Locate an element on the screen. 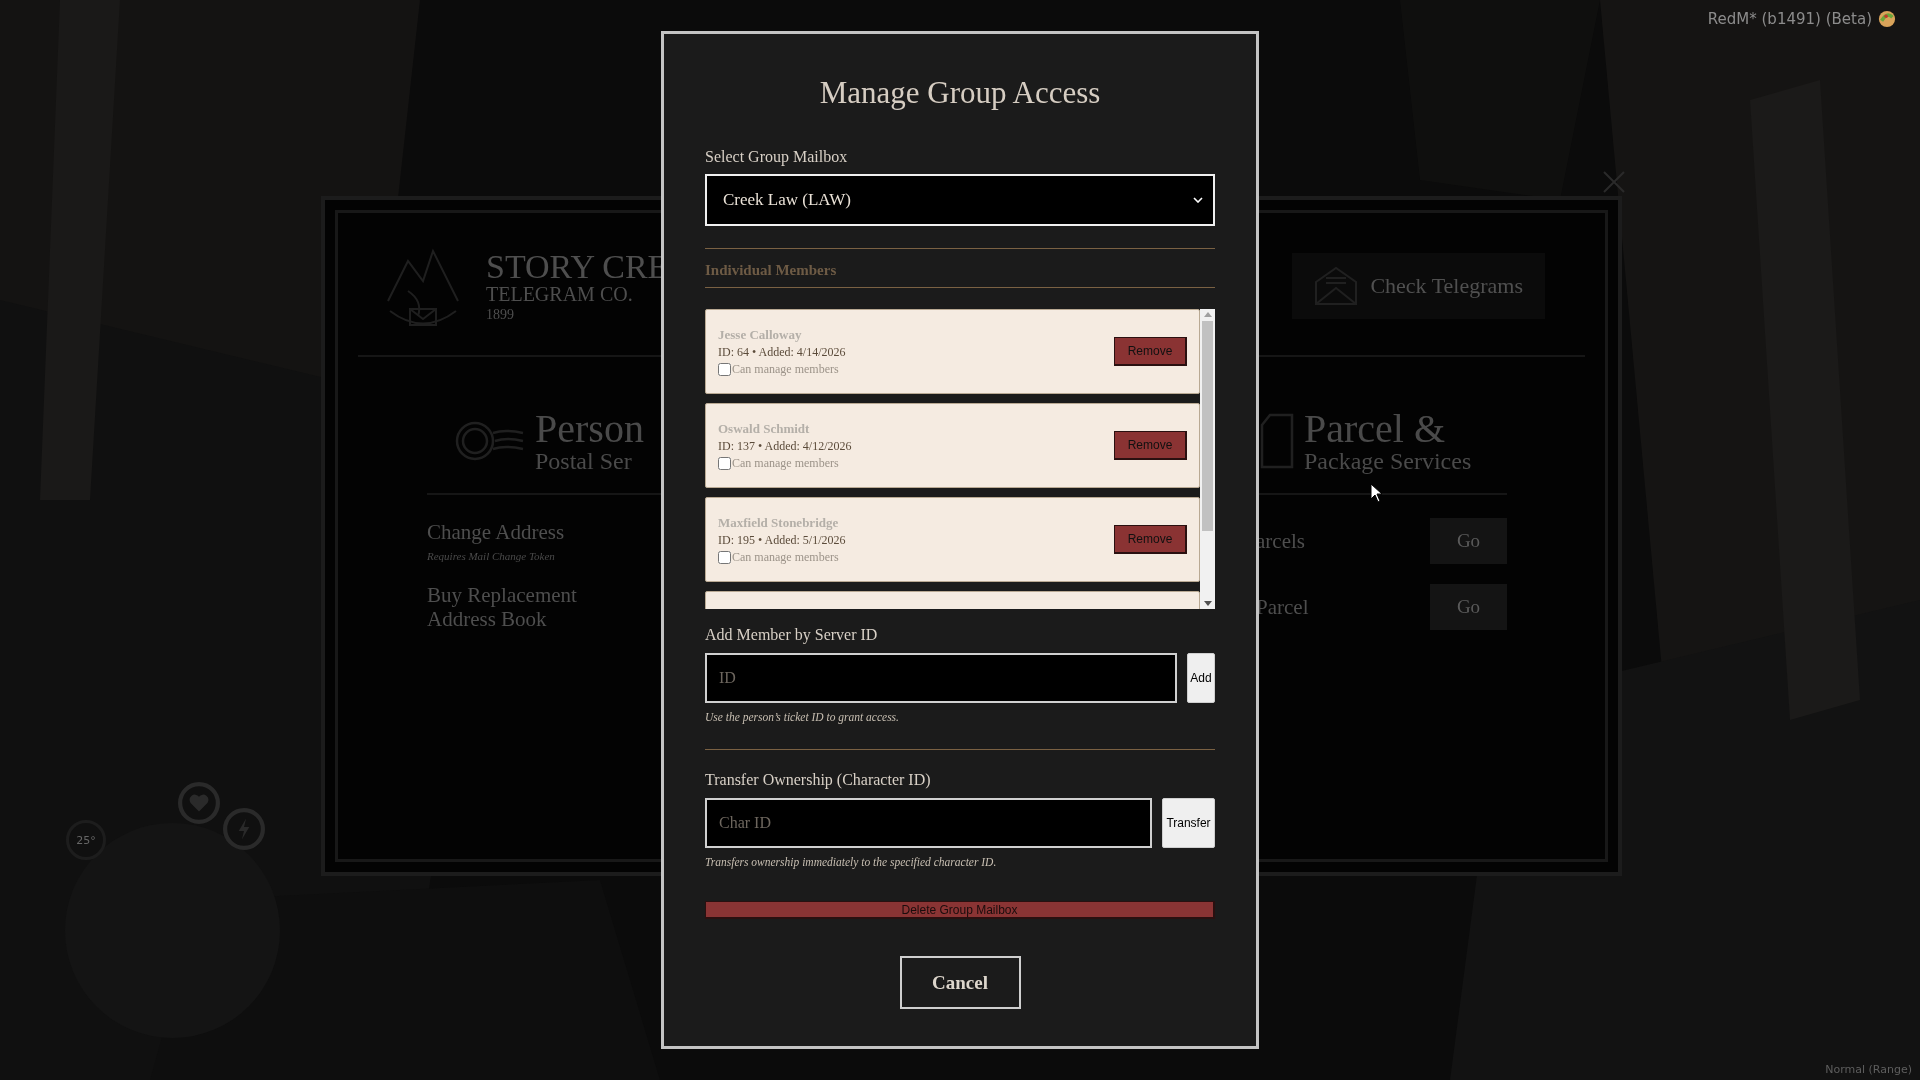  section-subtitle: Package Services is located at coordinates (1388, 461).